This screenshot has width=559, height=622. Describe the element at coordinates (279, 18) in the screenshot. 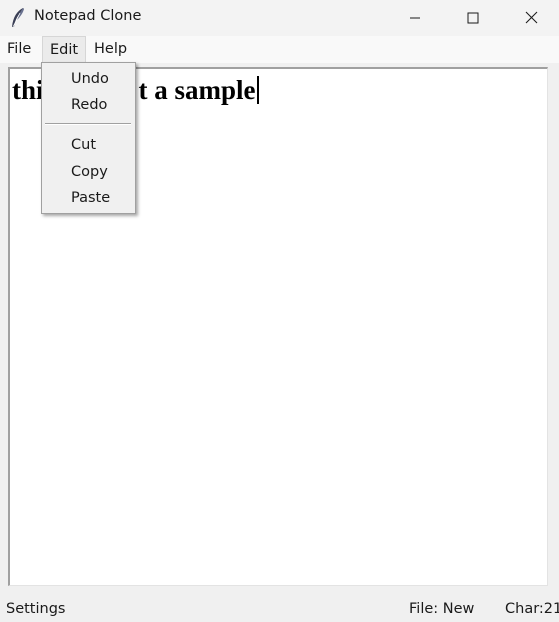

I see `title-bar: Notepad Clone` at that location.